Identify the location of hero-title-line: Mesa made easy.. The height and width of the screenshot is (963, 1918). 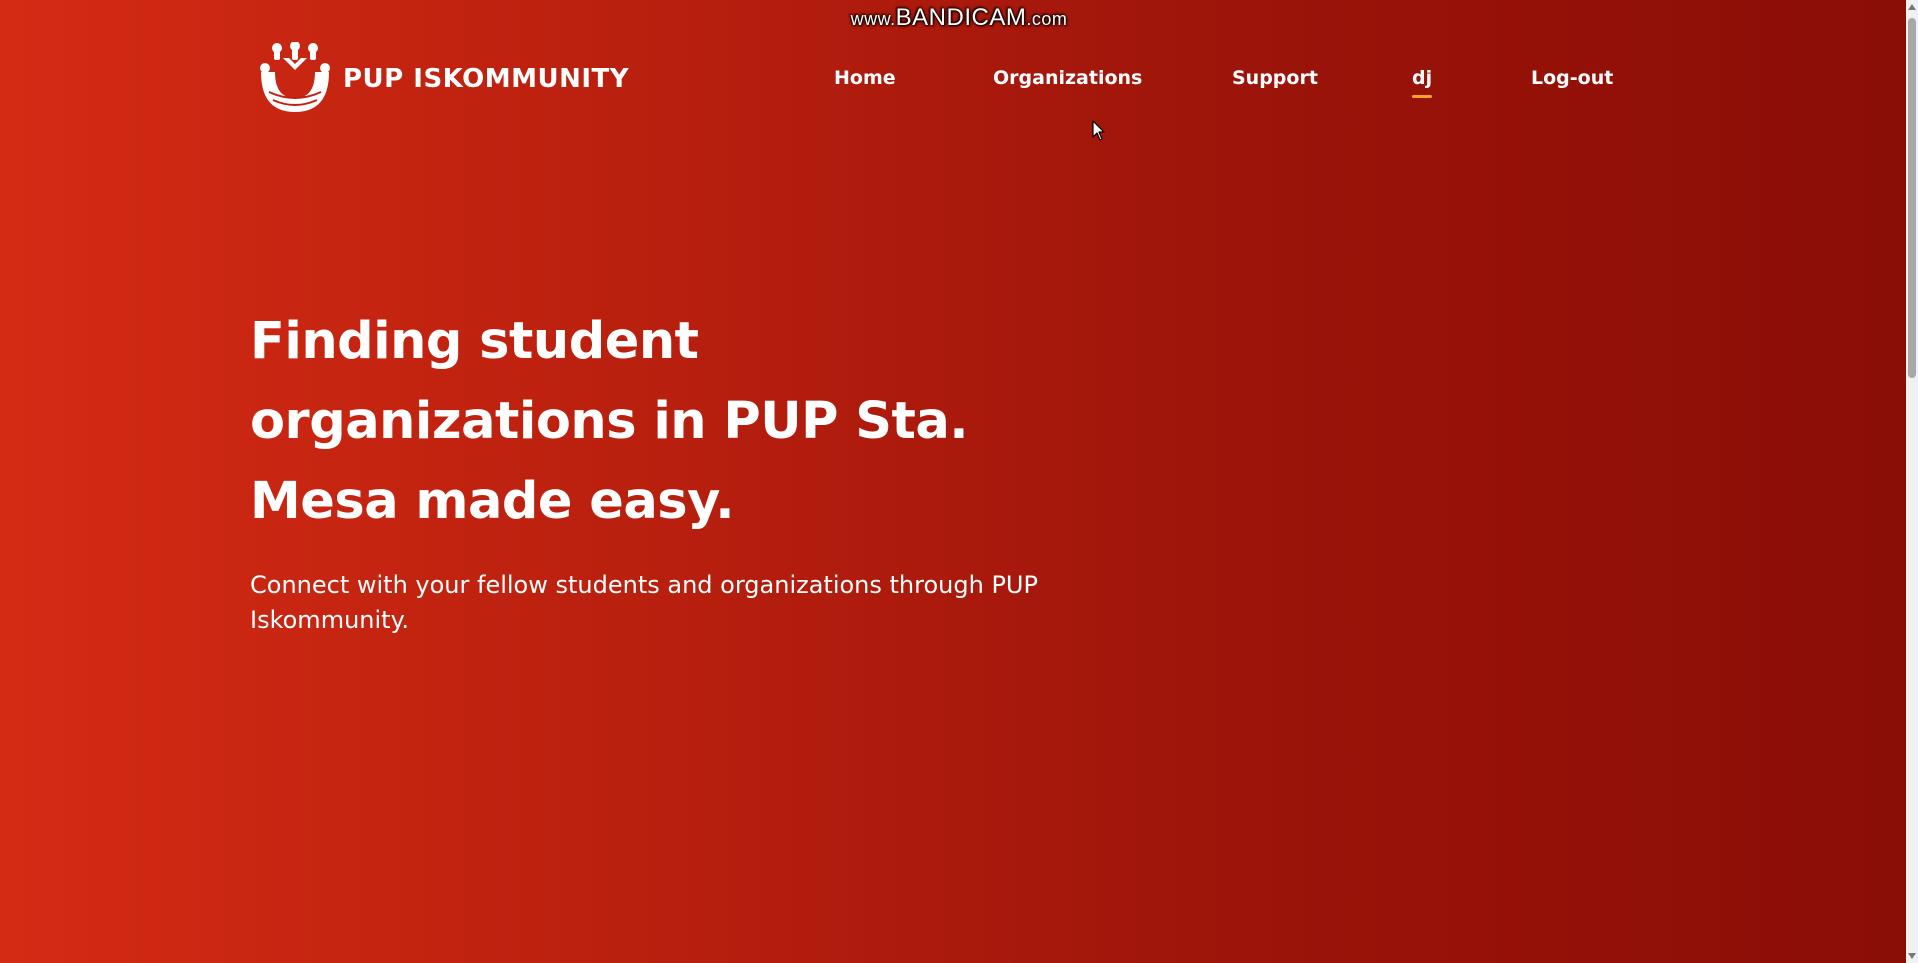
(492, 501).